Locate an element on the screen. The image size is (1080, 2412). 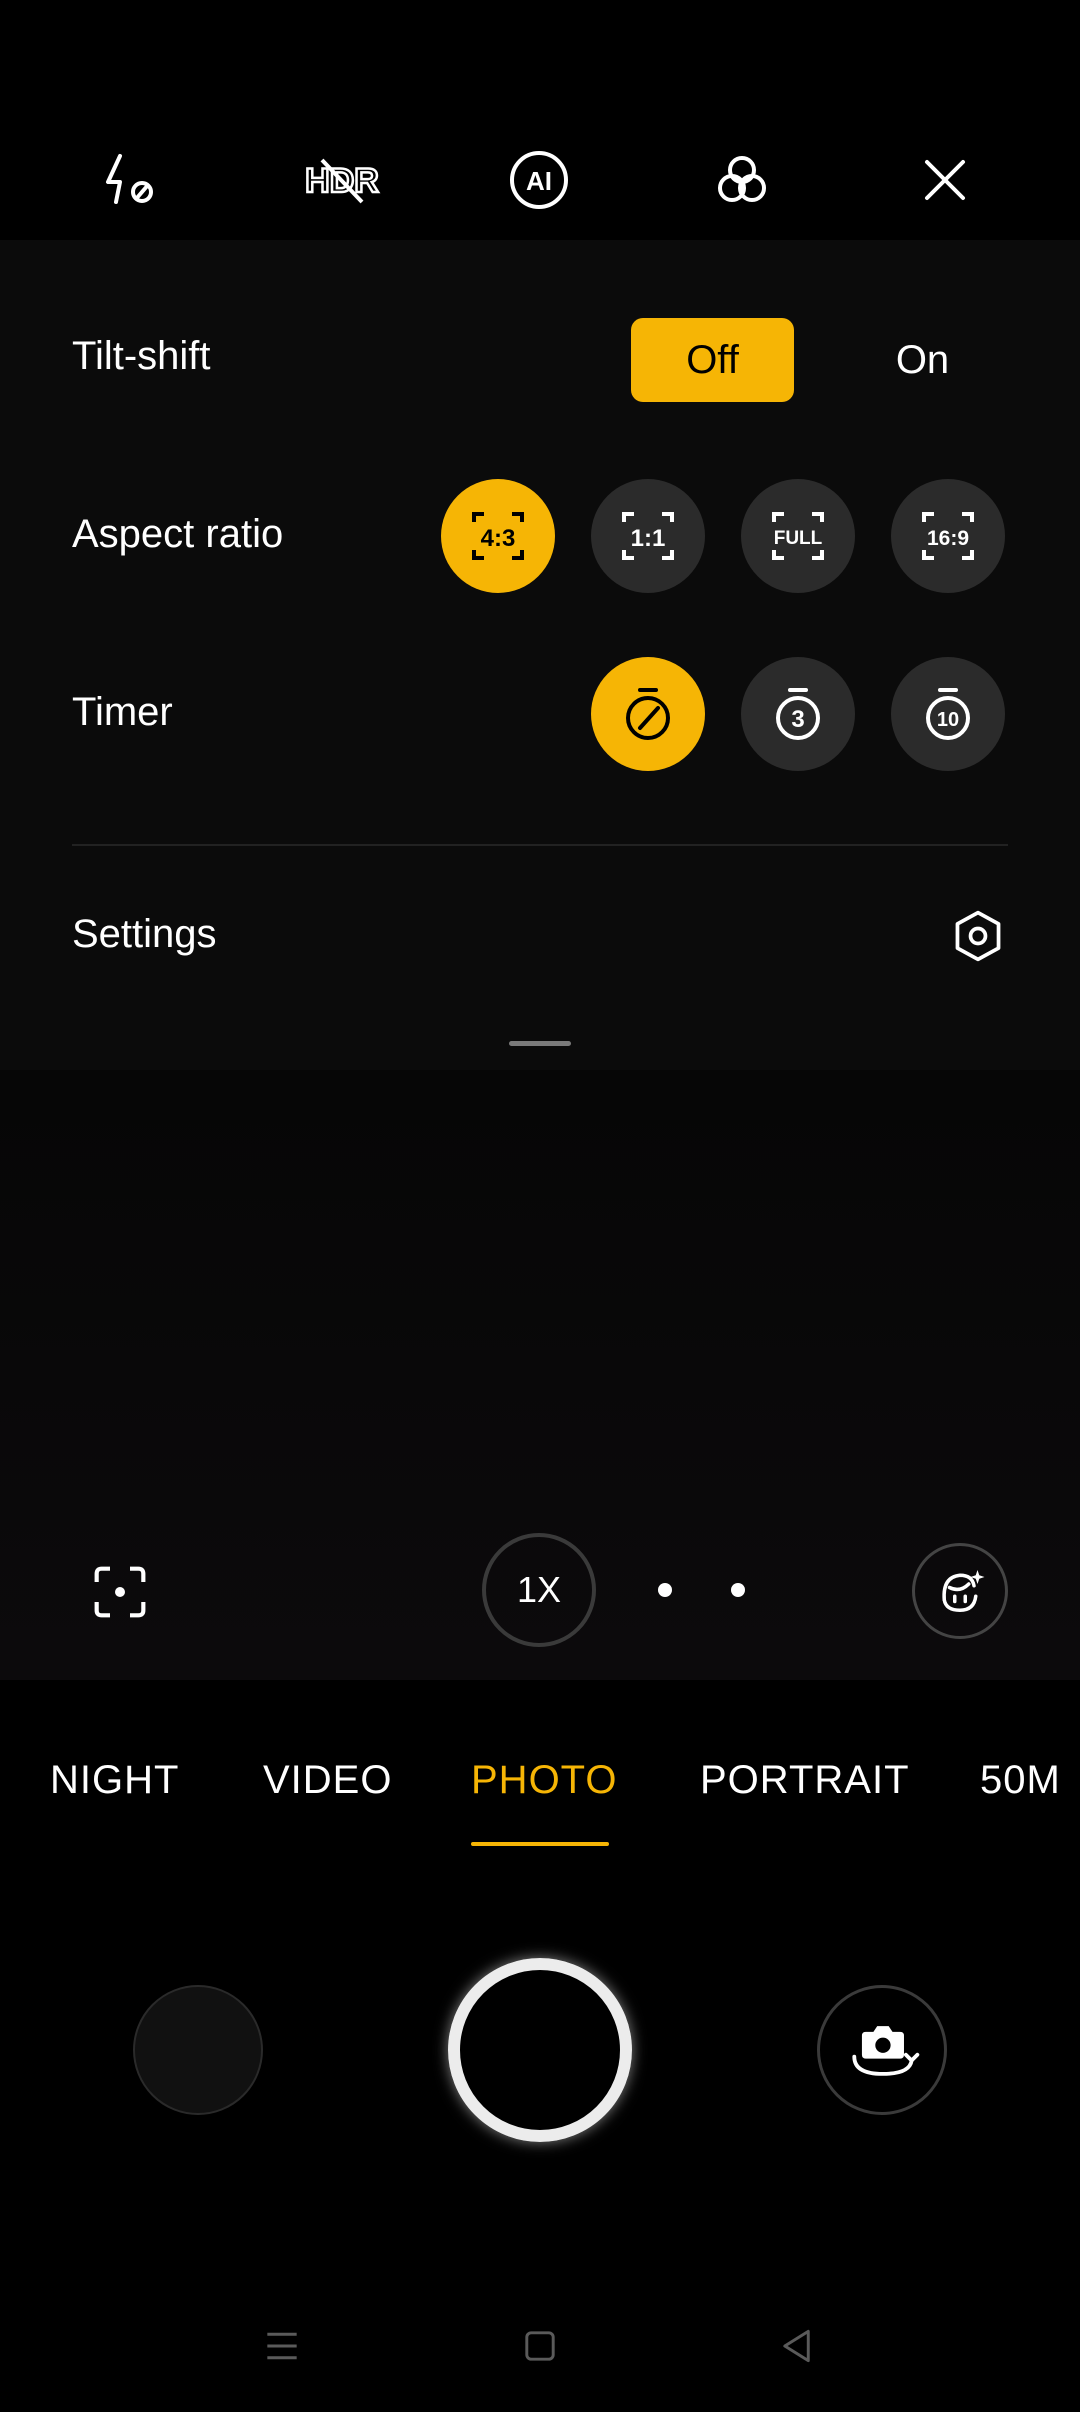
gear-icon is located at coordinates (978, 936).